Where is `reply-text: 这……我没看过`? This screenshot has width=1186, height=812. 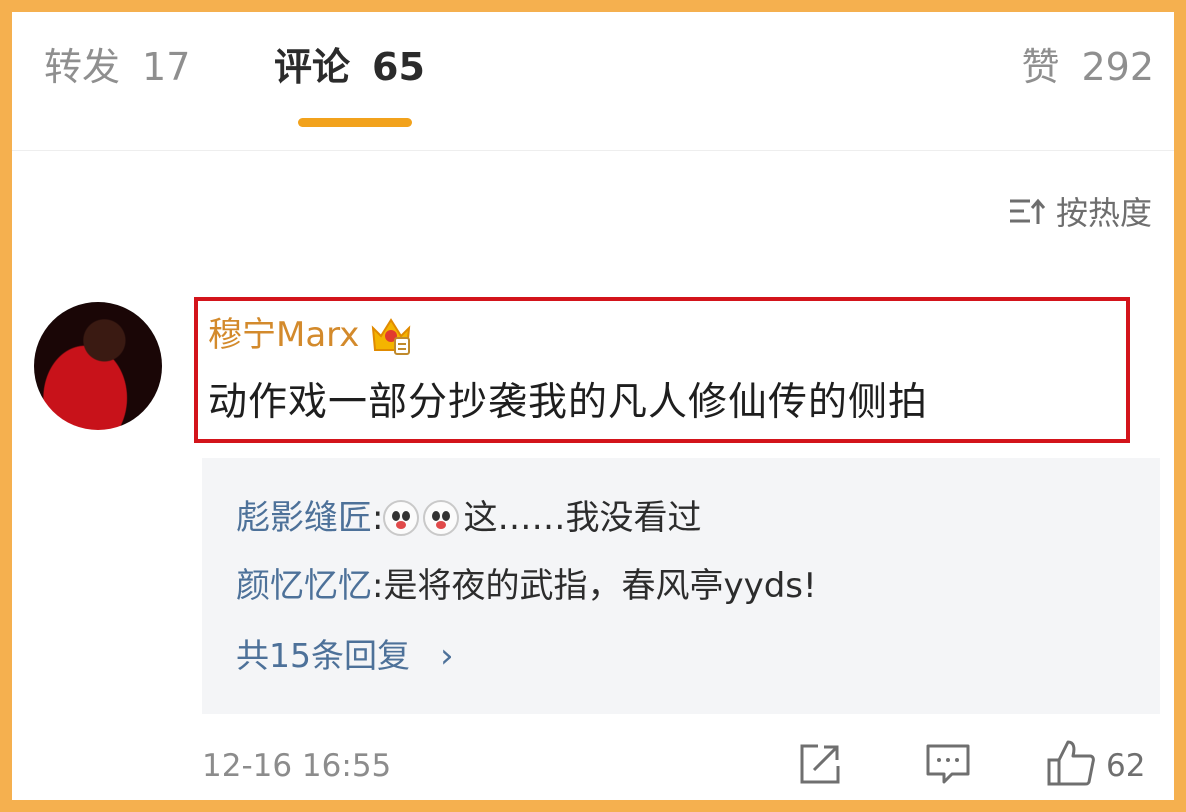
reply-text: 这……我没看过 is located at coordinates (582, 518).